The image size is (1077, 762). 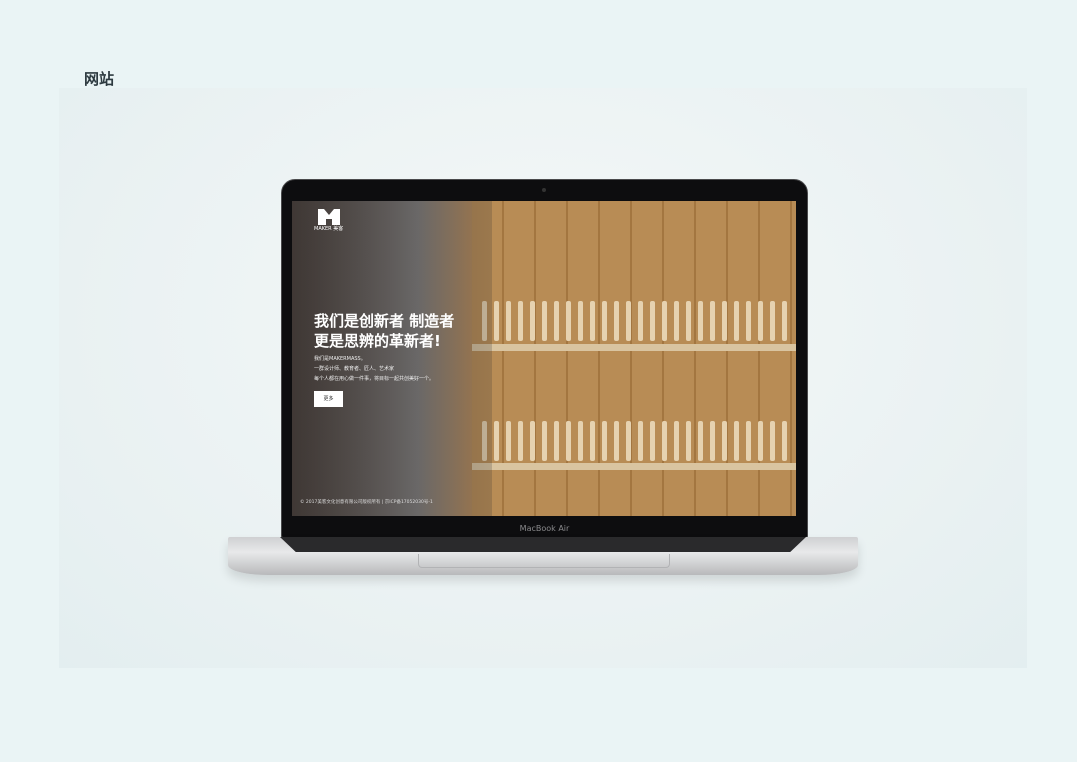 I want to click on site-logo: MAKER 美客, so click(x=328, y=220).